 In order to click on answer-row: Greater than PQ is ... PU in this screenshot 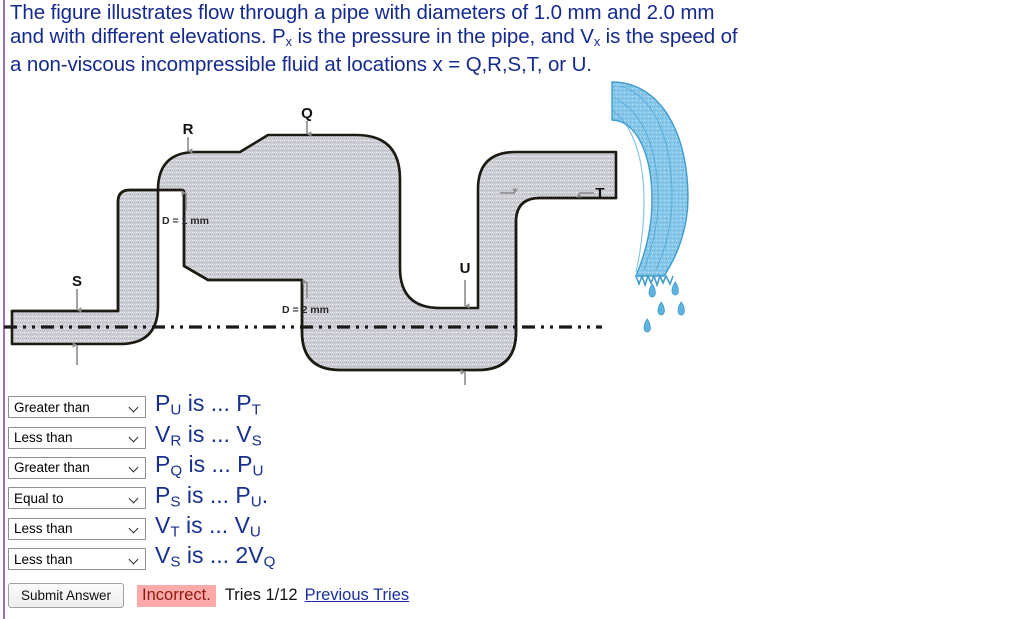, I will do `click(141, 468)`.